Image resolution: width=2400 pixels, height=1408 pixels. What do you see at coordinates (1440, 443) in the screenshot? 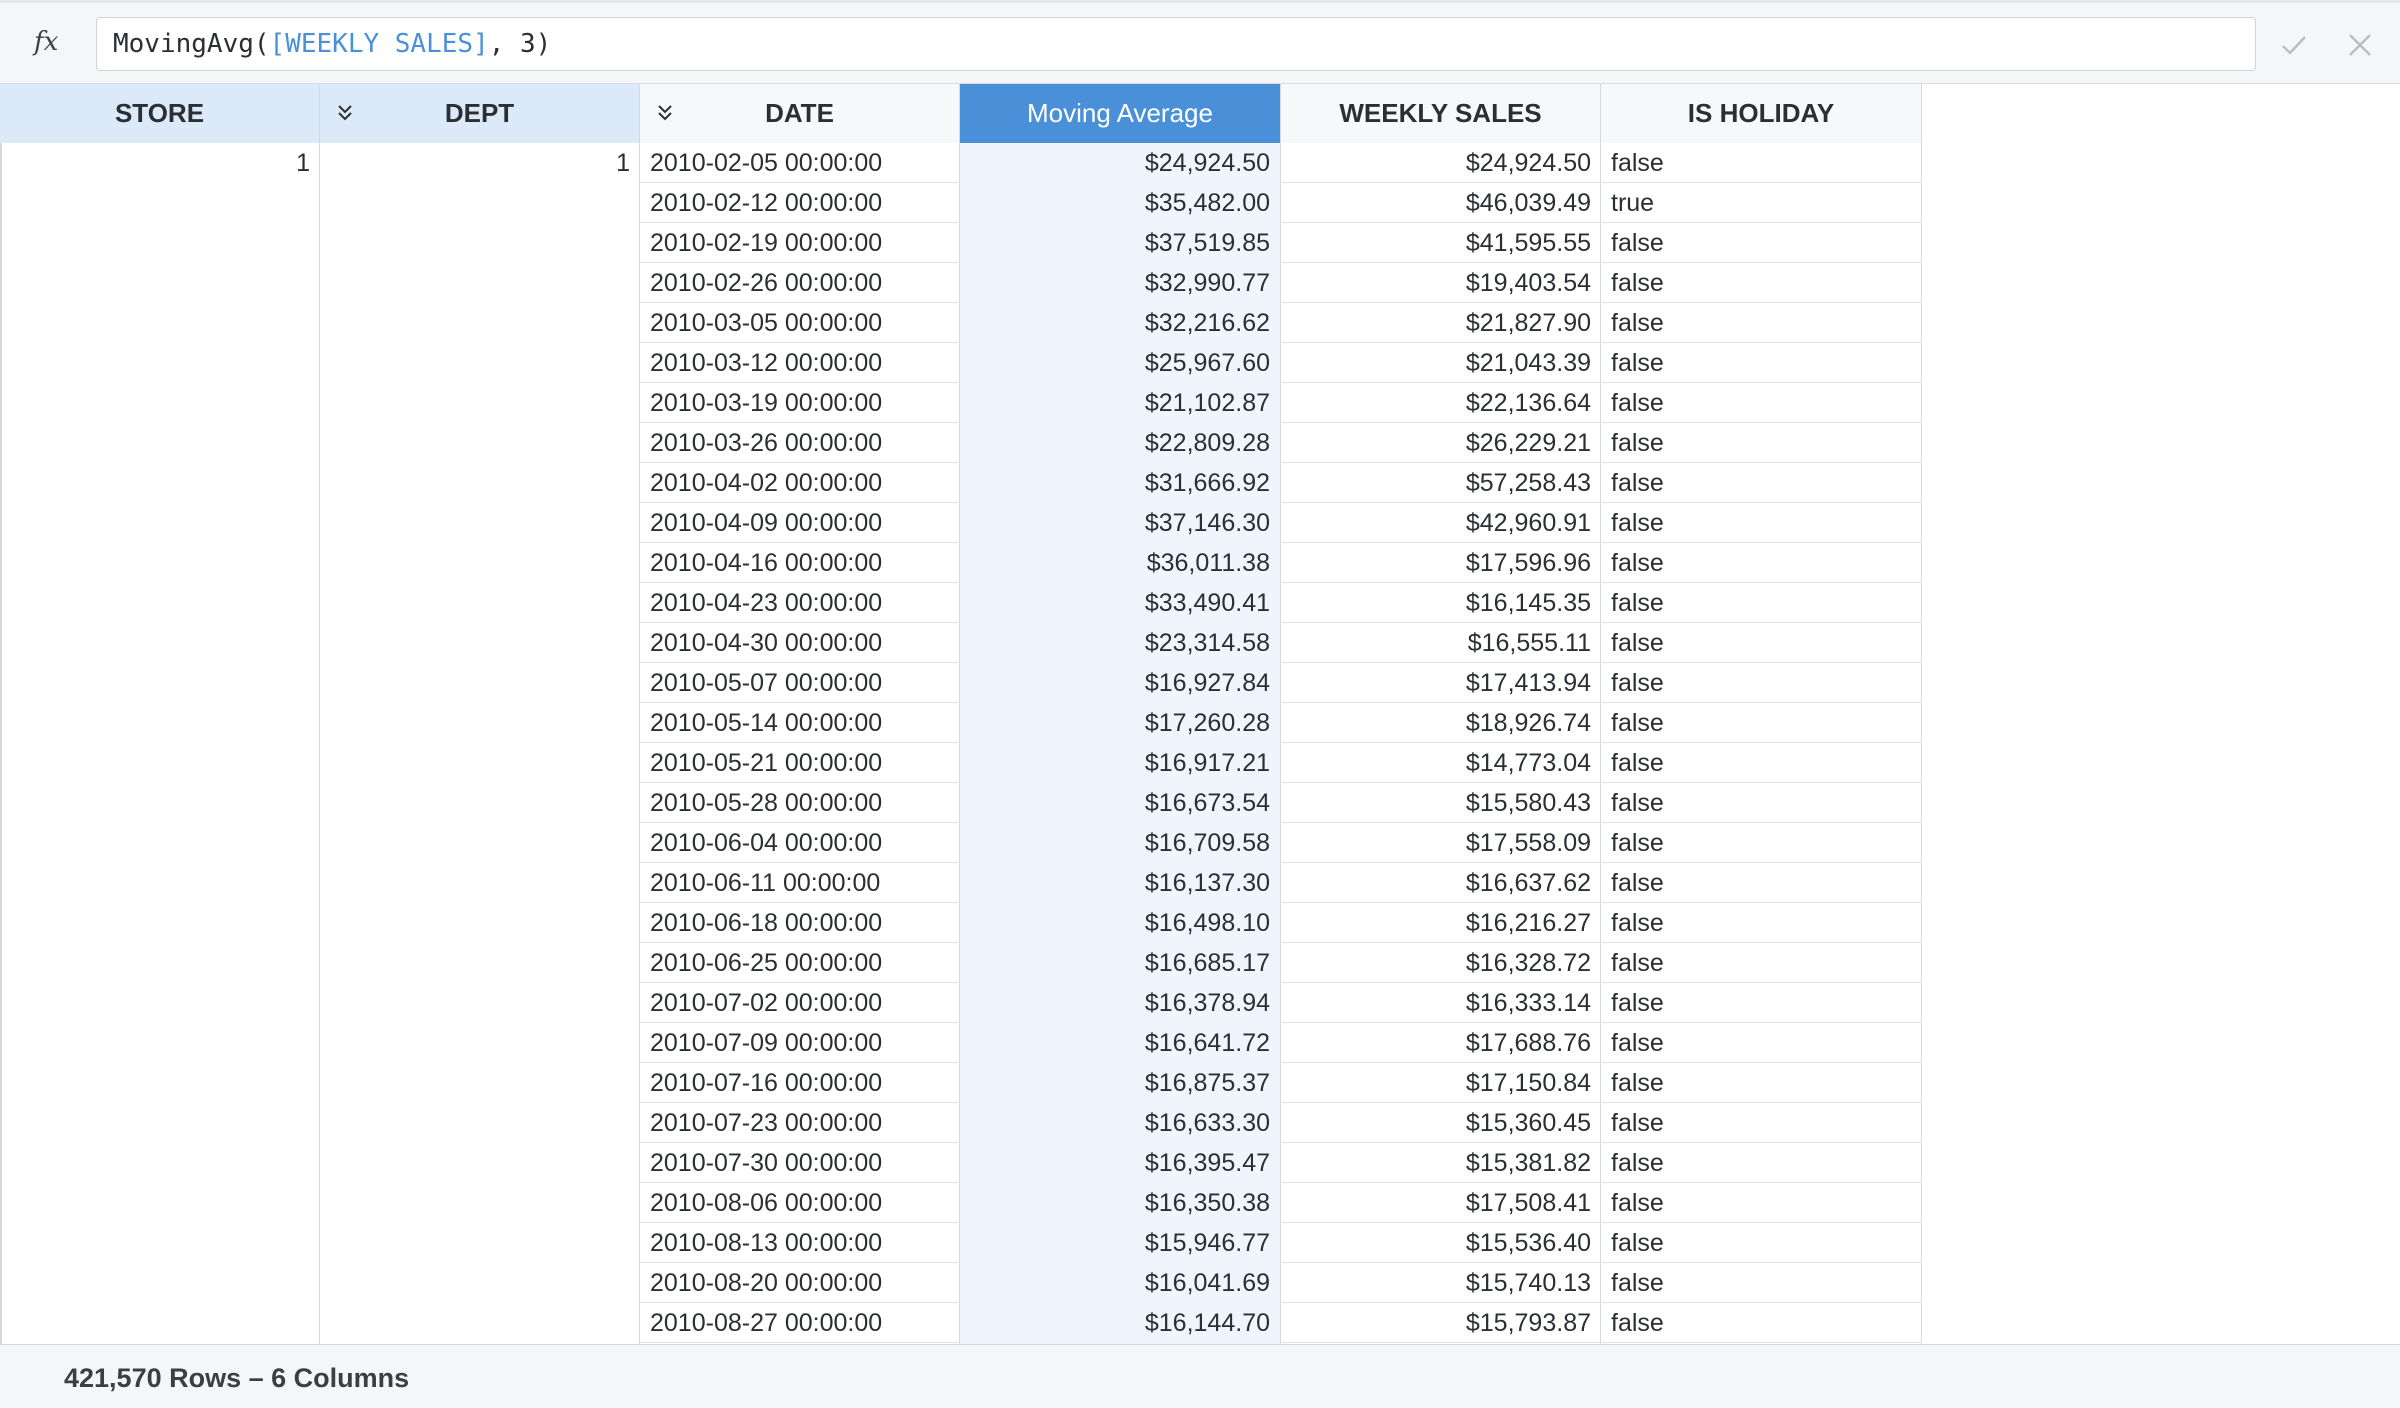
I see `weekly-sales-cell: $26,229.21` at bounding box center [1440, 443].